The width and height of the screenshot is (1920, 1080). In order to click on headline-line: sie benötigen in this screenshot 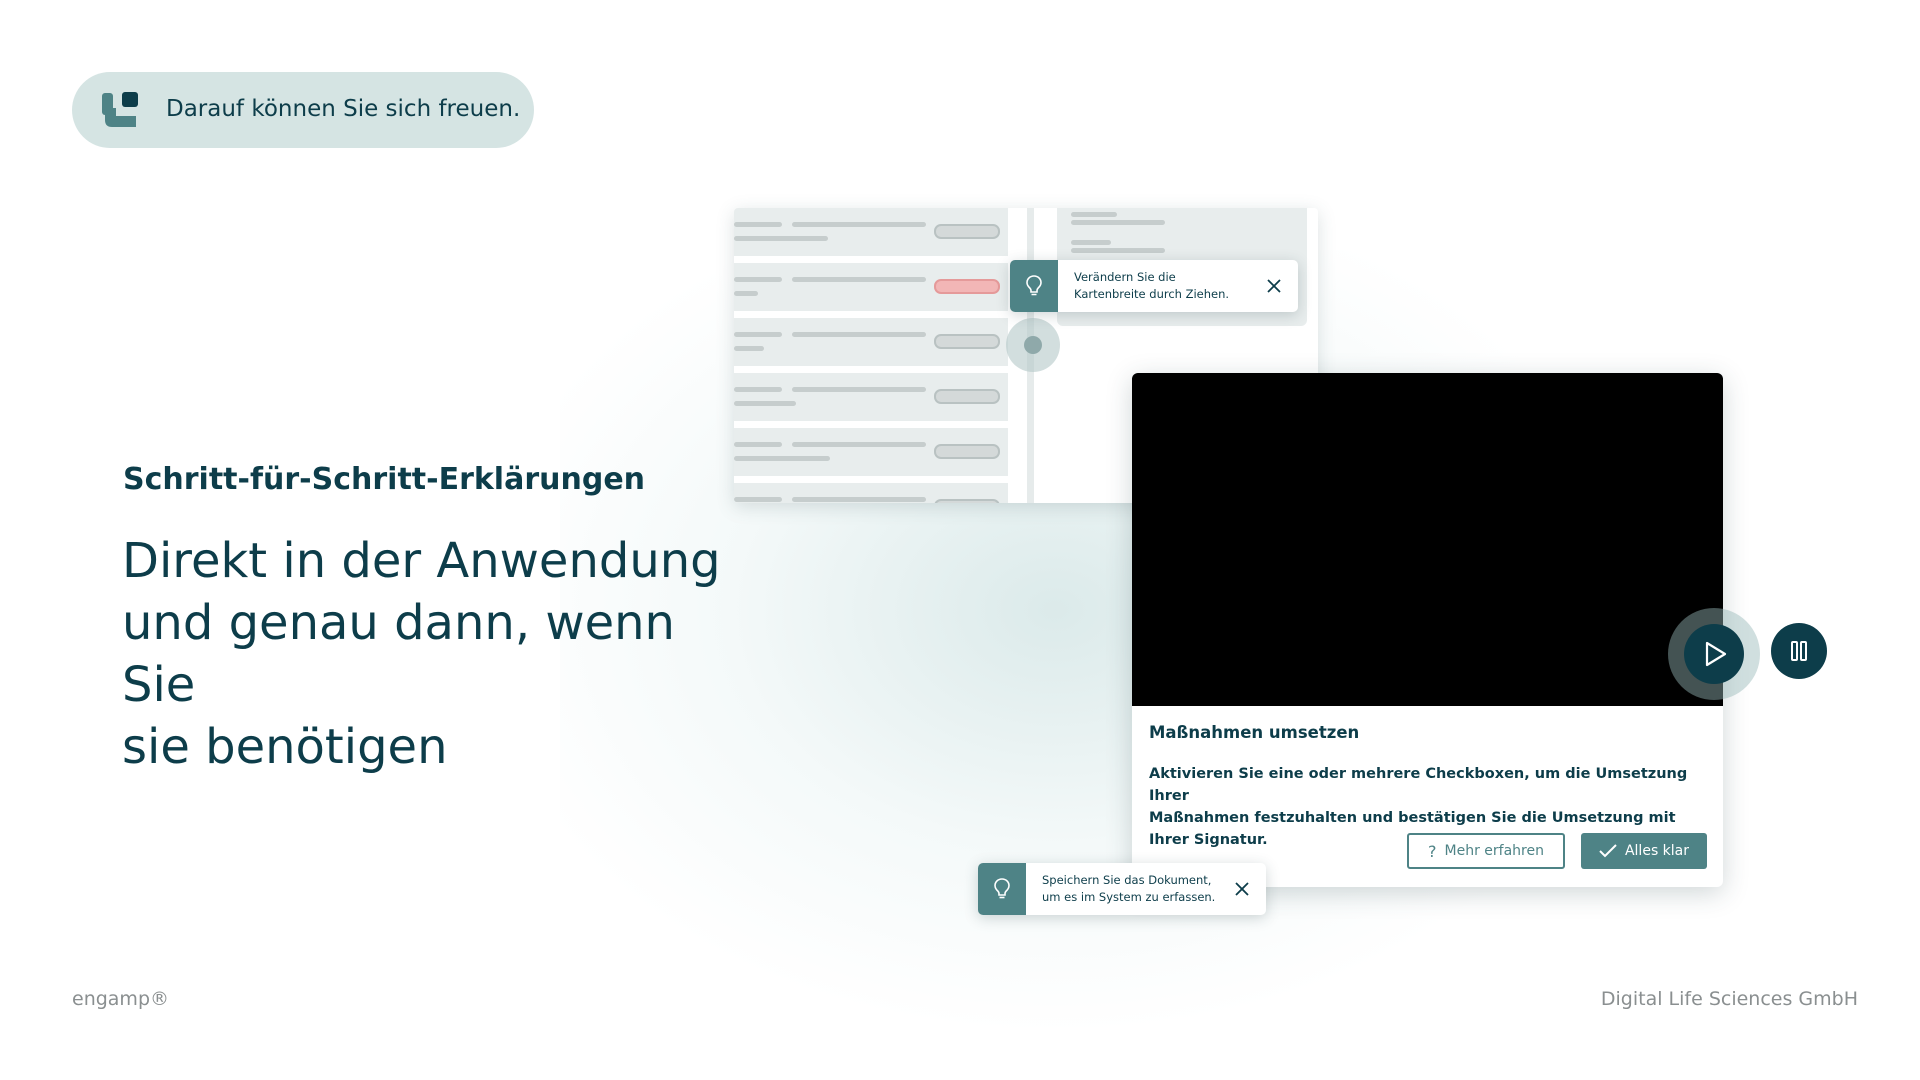, I will do `click(285, 747)`.